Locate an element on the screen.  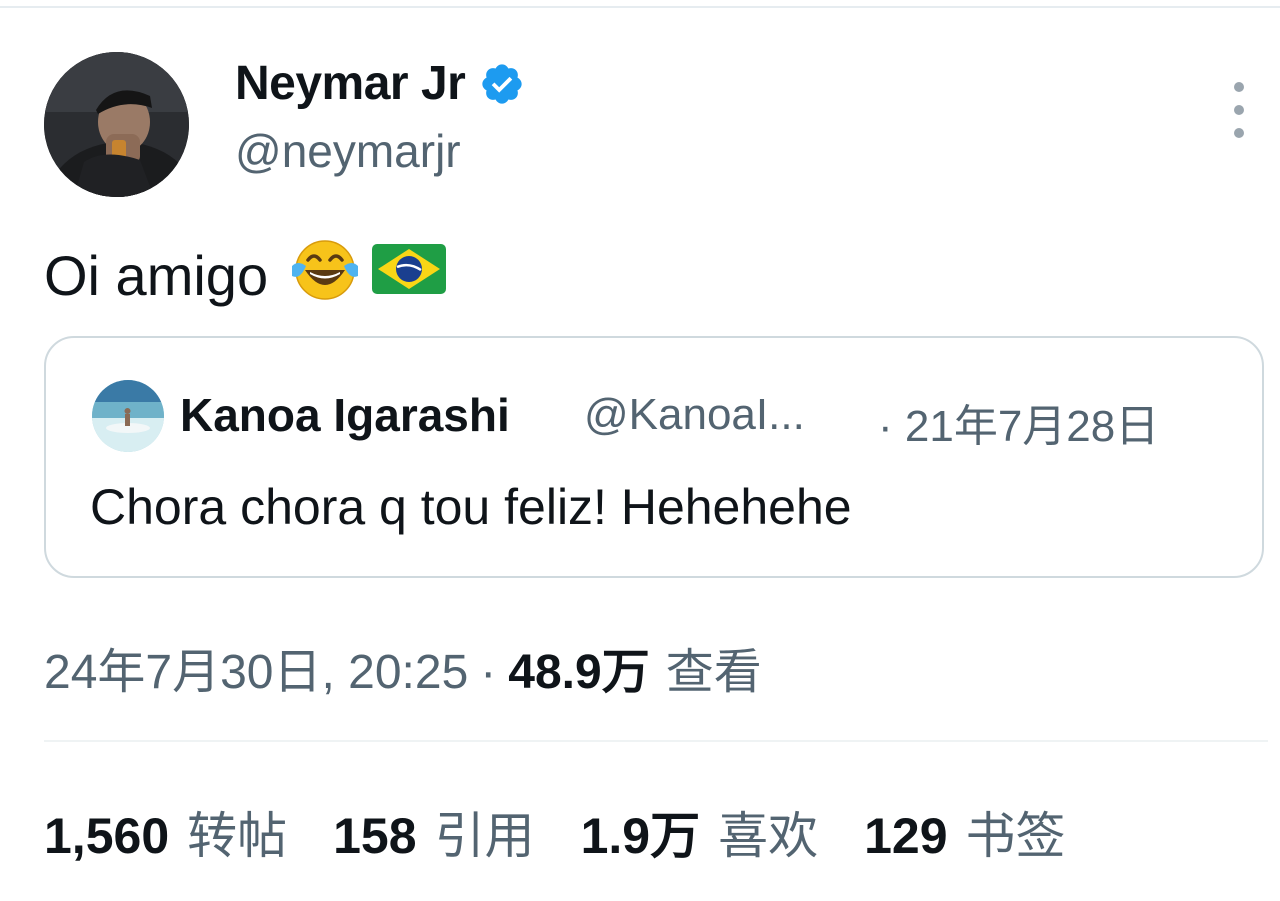
stat-likes: 1.9万 喜欢 is located at coordinates (700, 832).